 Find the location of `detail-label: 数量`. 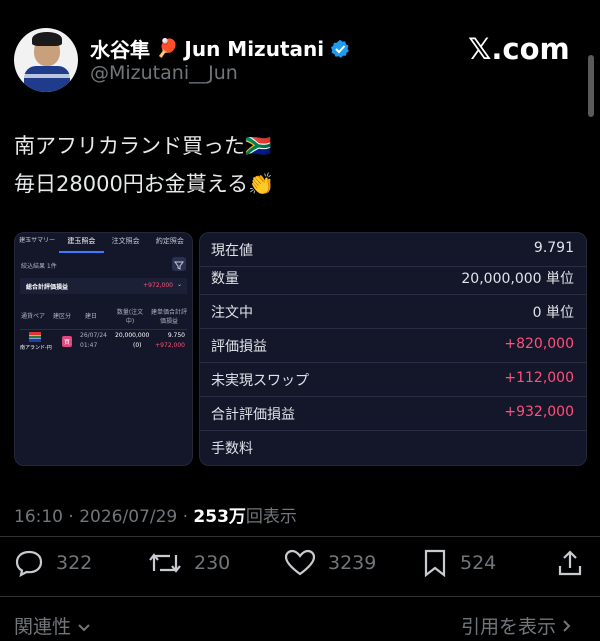

detail-label: 数量 is located at coordinates (225, 279).